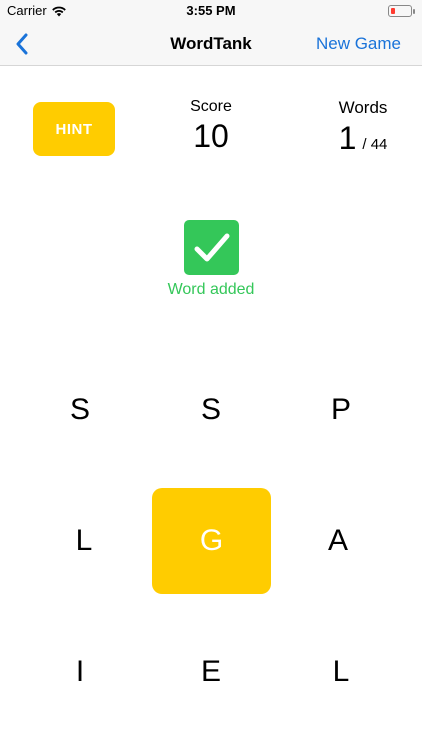 Image resolution: width=422 pixels, height=750 pixels. Describe the element at coordinates (211, 541) in the screenshot. I see `letter-tile-selected: G` at that location.